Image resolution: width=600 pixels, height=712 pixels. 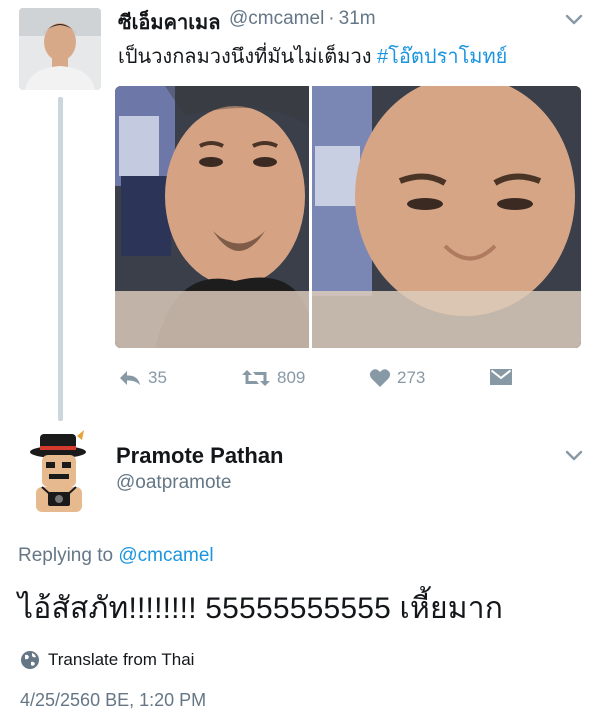 I want to click on author-handle: @cmcamel, so click(x=276, y=18).